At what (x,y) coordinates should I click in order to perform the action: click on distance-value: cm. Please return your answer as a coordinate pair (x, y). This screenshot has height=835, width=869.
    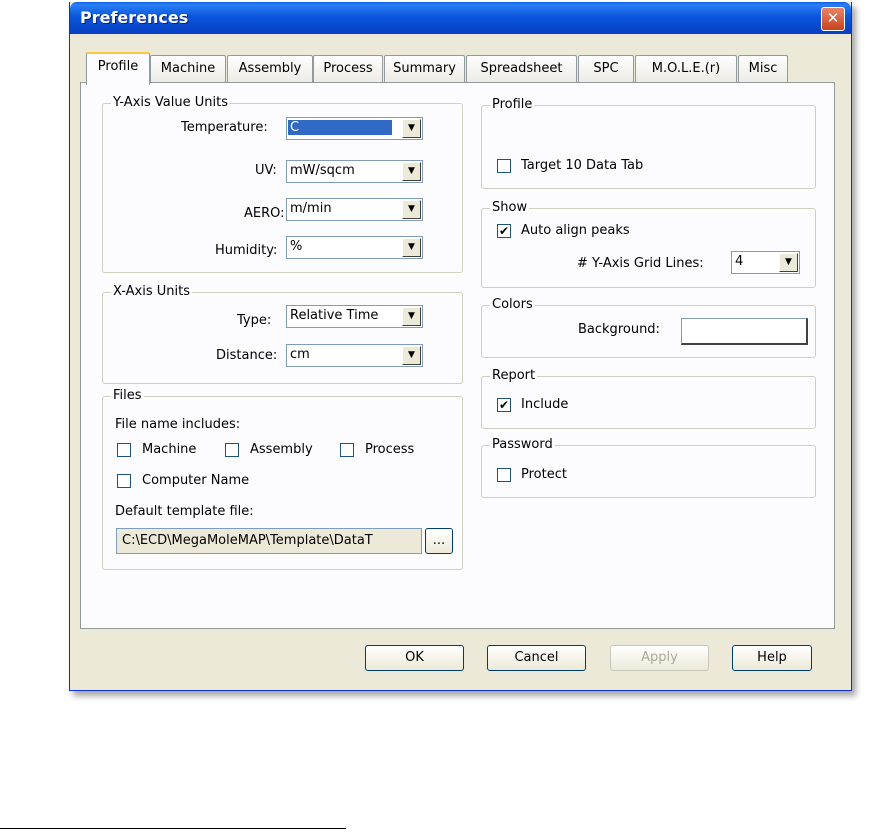
    Looking at the image, I should click on (300, 354).